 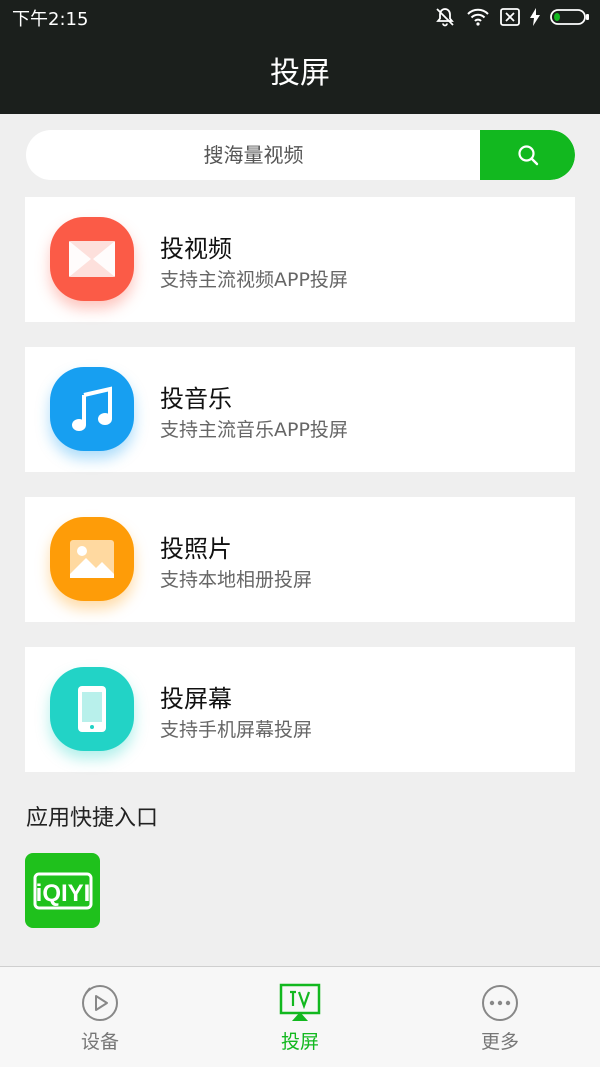 What do you see at coordinates (62, 893) in the screenshot?
I see `iqiyi-logo-text: iQIYI` at bounding box center [62, 893].